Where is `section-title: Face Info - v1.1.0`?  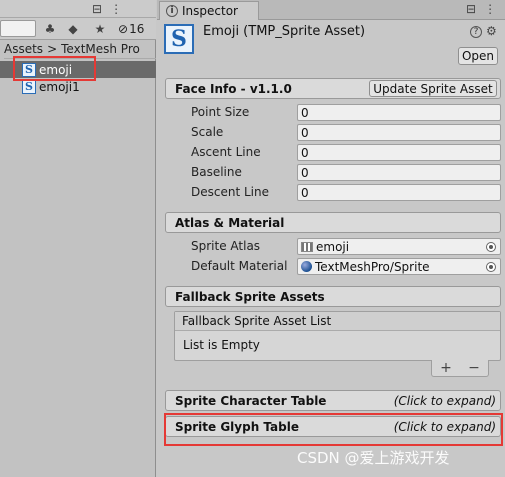
section-title: Face Info - v1.1.0 is located at coordinates (233, 88).